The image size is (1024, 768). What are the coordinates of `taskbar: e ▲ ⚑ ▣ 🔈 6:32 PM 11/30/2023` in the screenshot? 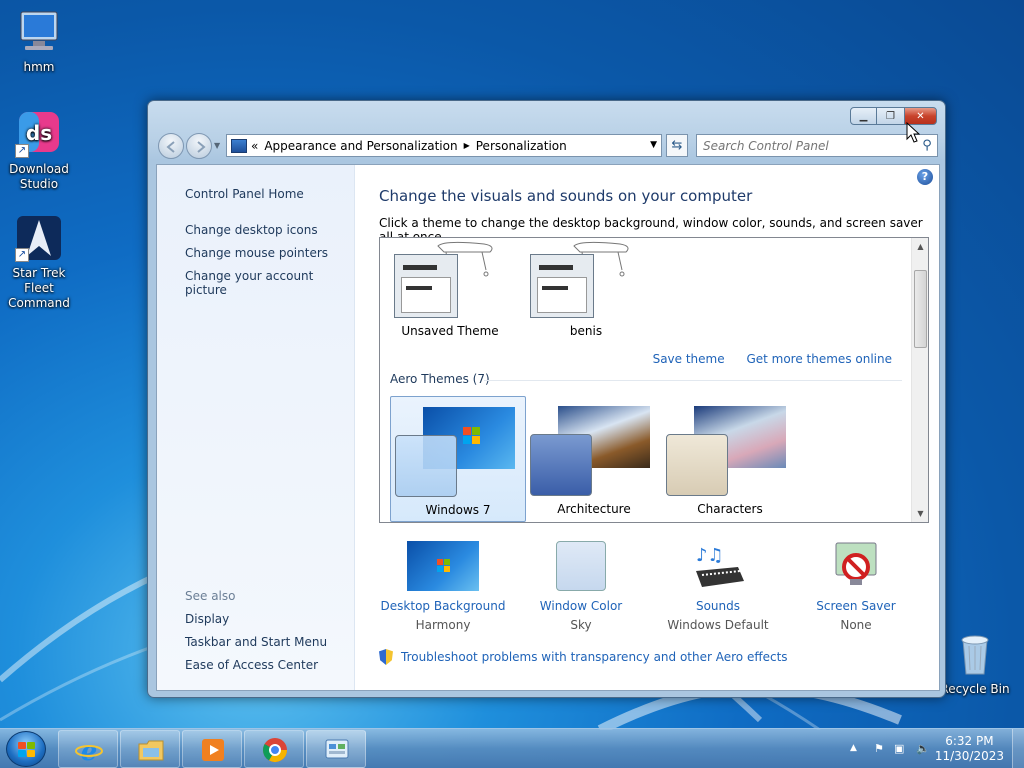 It's located at (512, 748).